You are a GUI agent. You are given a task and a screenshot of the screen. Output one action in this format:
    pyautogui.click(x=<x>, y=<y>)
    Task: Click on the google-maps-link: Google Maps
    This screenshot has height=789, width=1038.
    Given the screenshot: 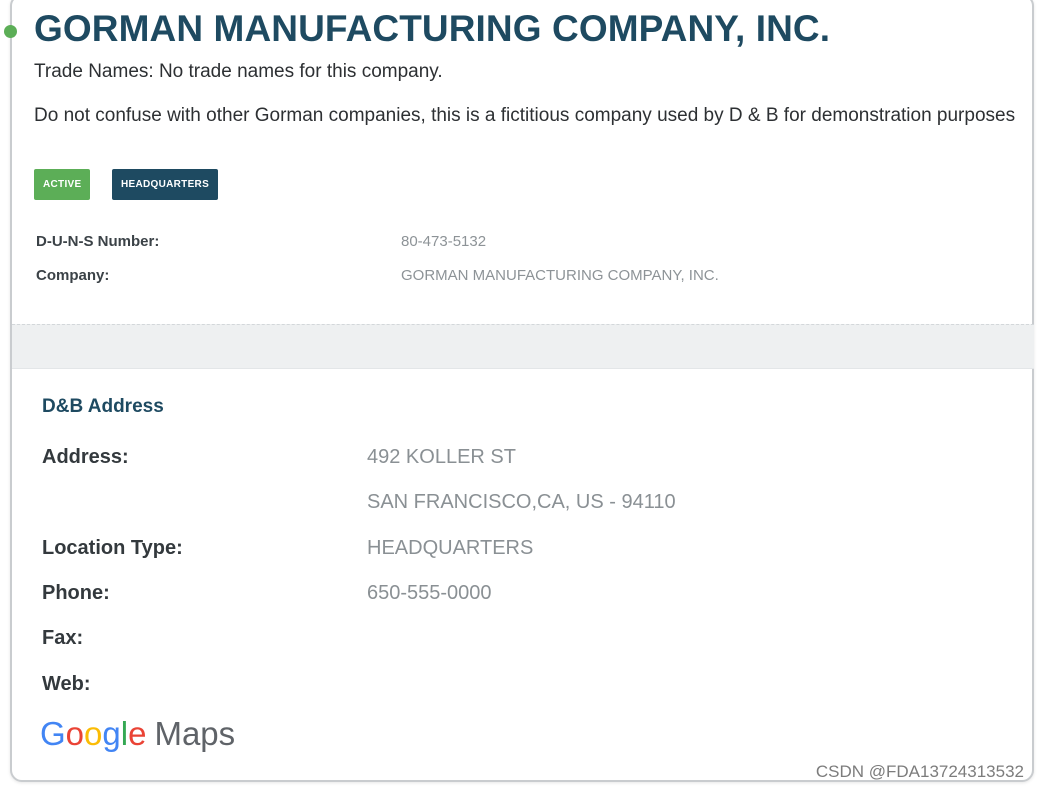 What is the action you would take?
    pyautogui.click(x=137, y=734)
    